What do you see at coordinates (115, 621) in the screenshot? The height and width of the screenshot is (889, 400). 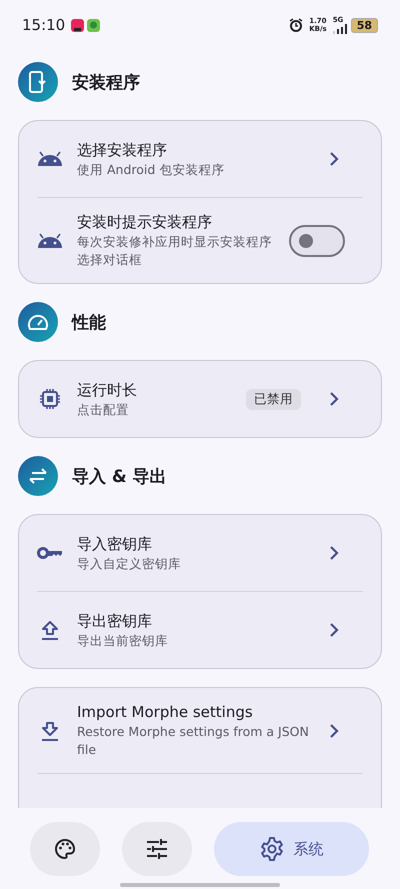 I see `setting-title: 导出密钥库` at bounding box center [115, 621].